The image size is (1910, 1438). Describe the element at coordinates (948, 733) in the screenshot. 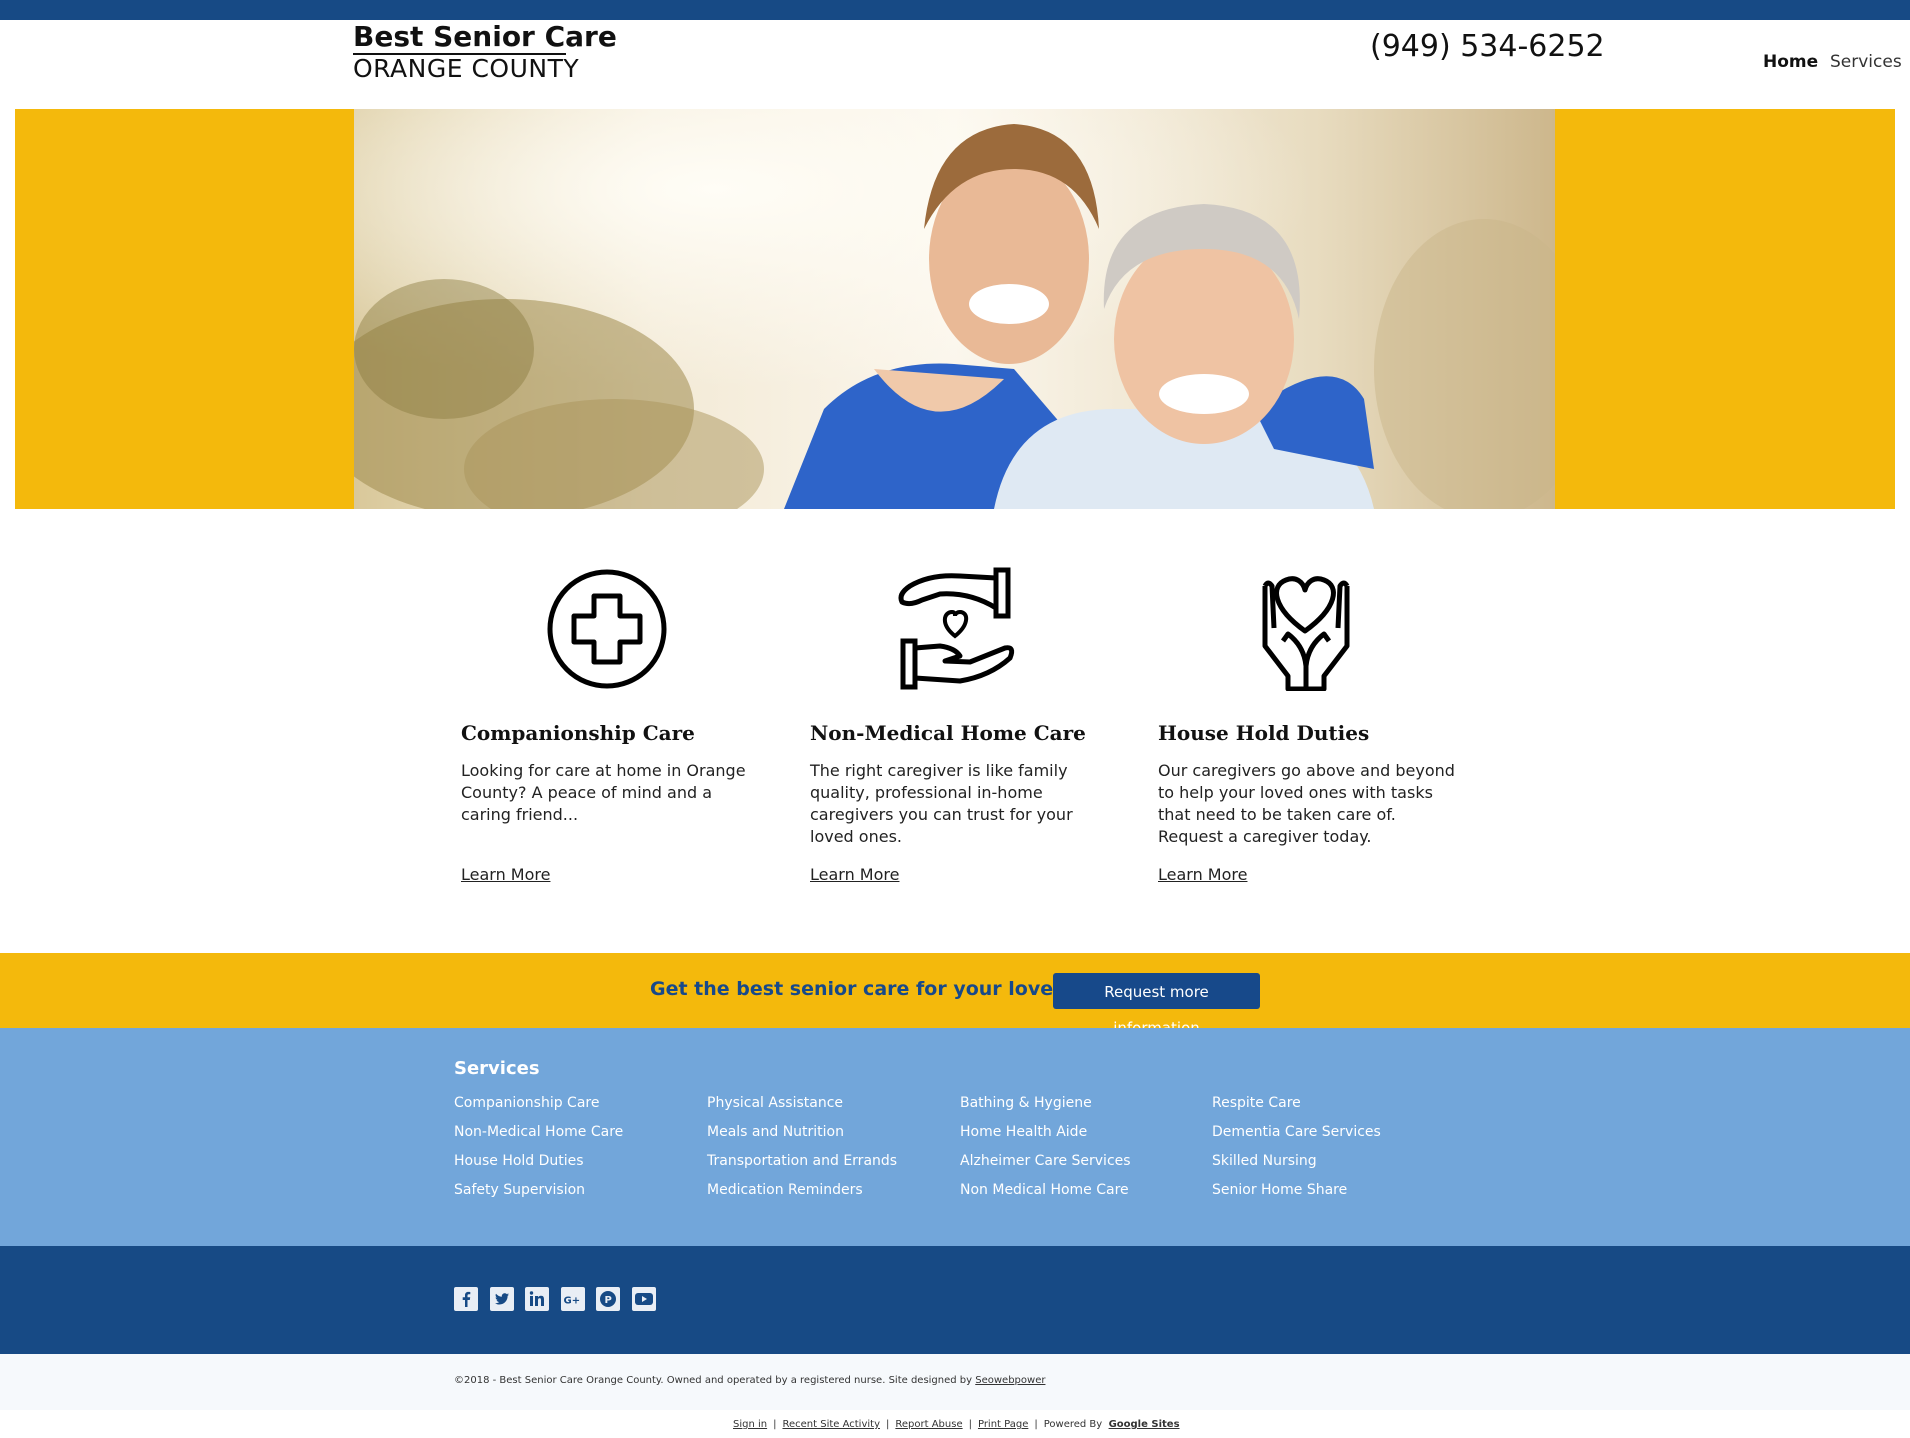

I see `feature-title: Non-Medical Home Care` at that location.